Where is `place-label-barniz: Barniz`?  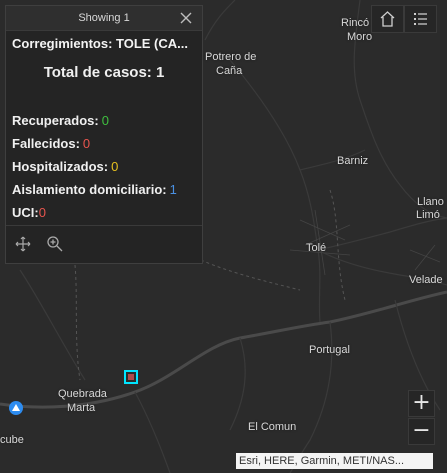
place-label-barniz: Barniz is located at coordinates (353, 161).